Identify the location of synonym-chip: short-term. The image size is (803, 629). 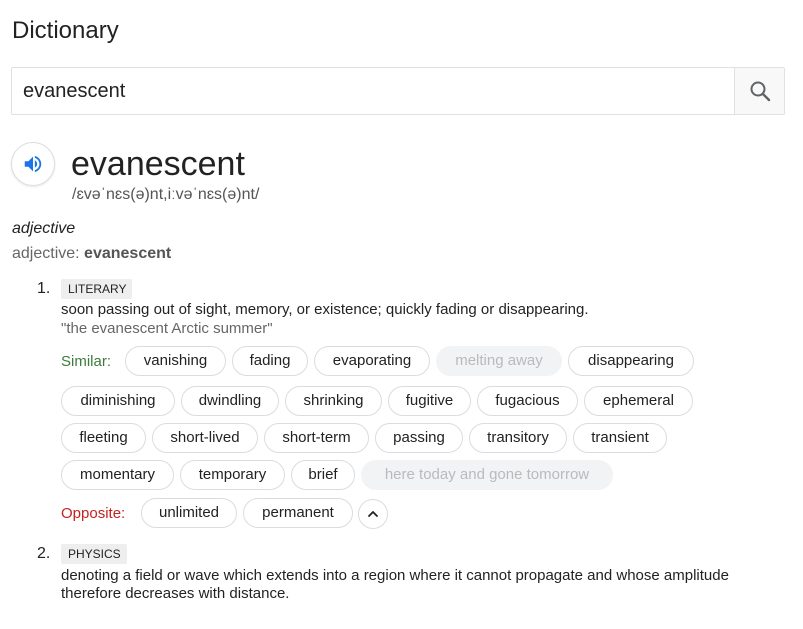
(316, 438).